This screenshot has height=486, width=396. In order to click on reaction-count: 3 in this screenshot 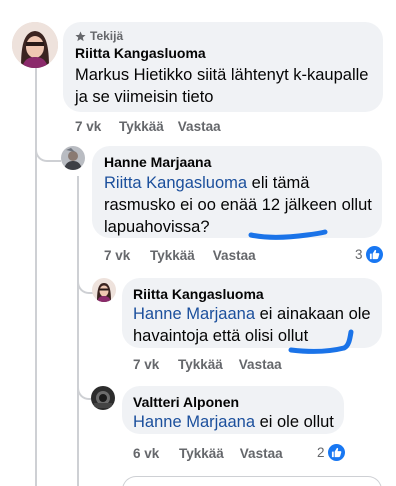, I will do `click(369, 254)`.